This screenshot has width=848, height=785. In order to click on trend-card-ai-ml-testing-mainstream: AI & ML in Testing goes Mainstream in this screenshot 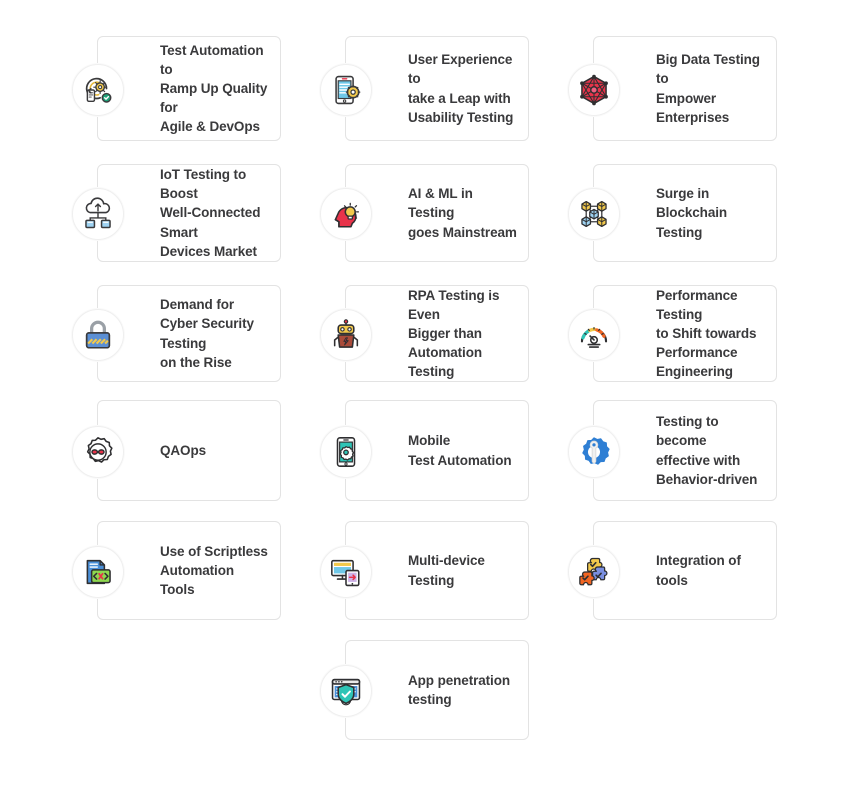, I will do `click(437, 213)`.